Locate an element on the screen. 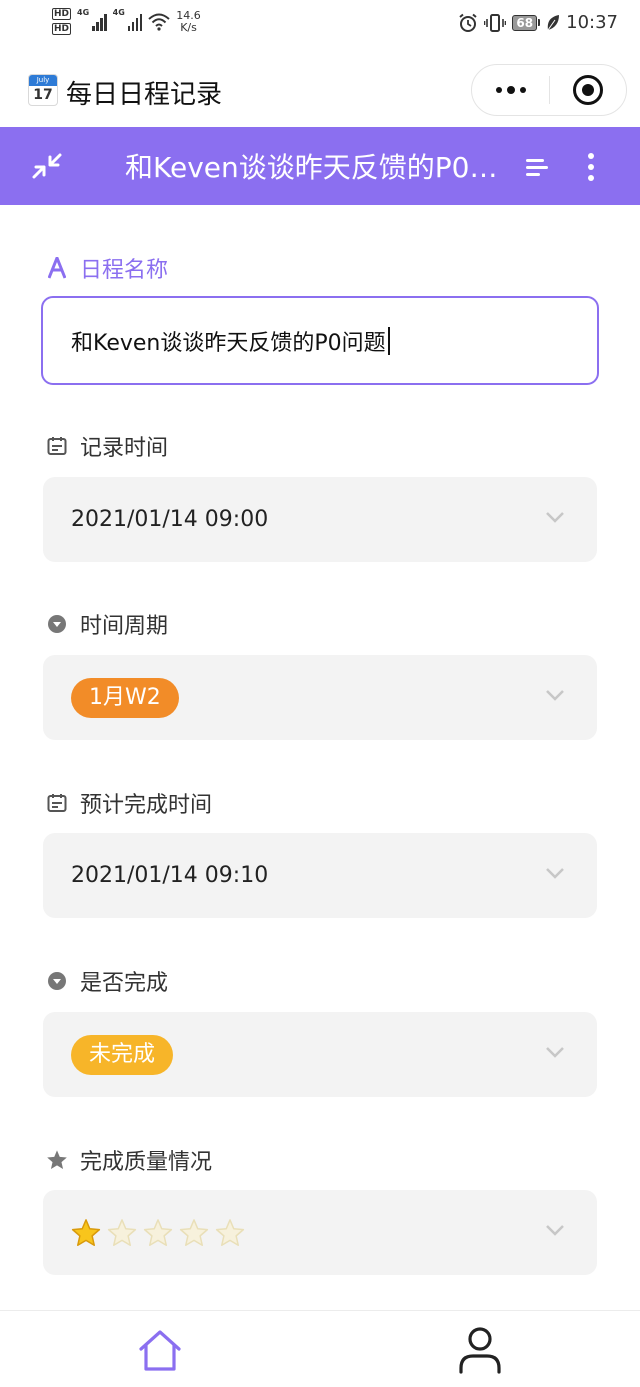 This screenshot has height=1387, width=640. period-select: 1月W2 is located at coordinates (320, 697).